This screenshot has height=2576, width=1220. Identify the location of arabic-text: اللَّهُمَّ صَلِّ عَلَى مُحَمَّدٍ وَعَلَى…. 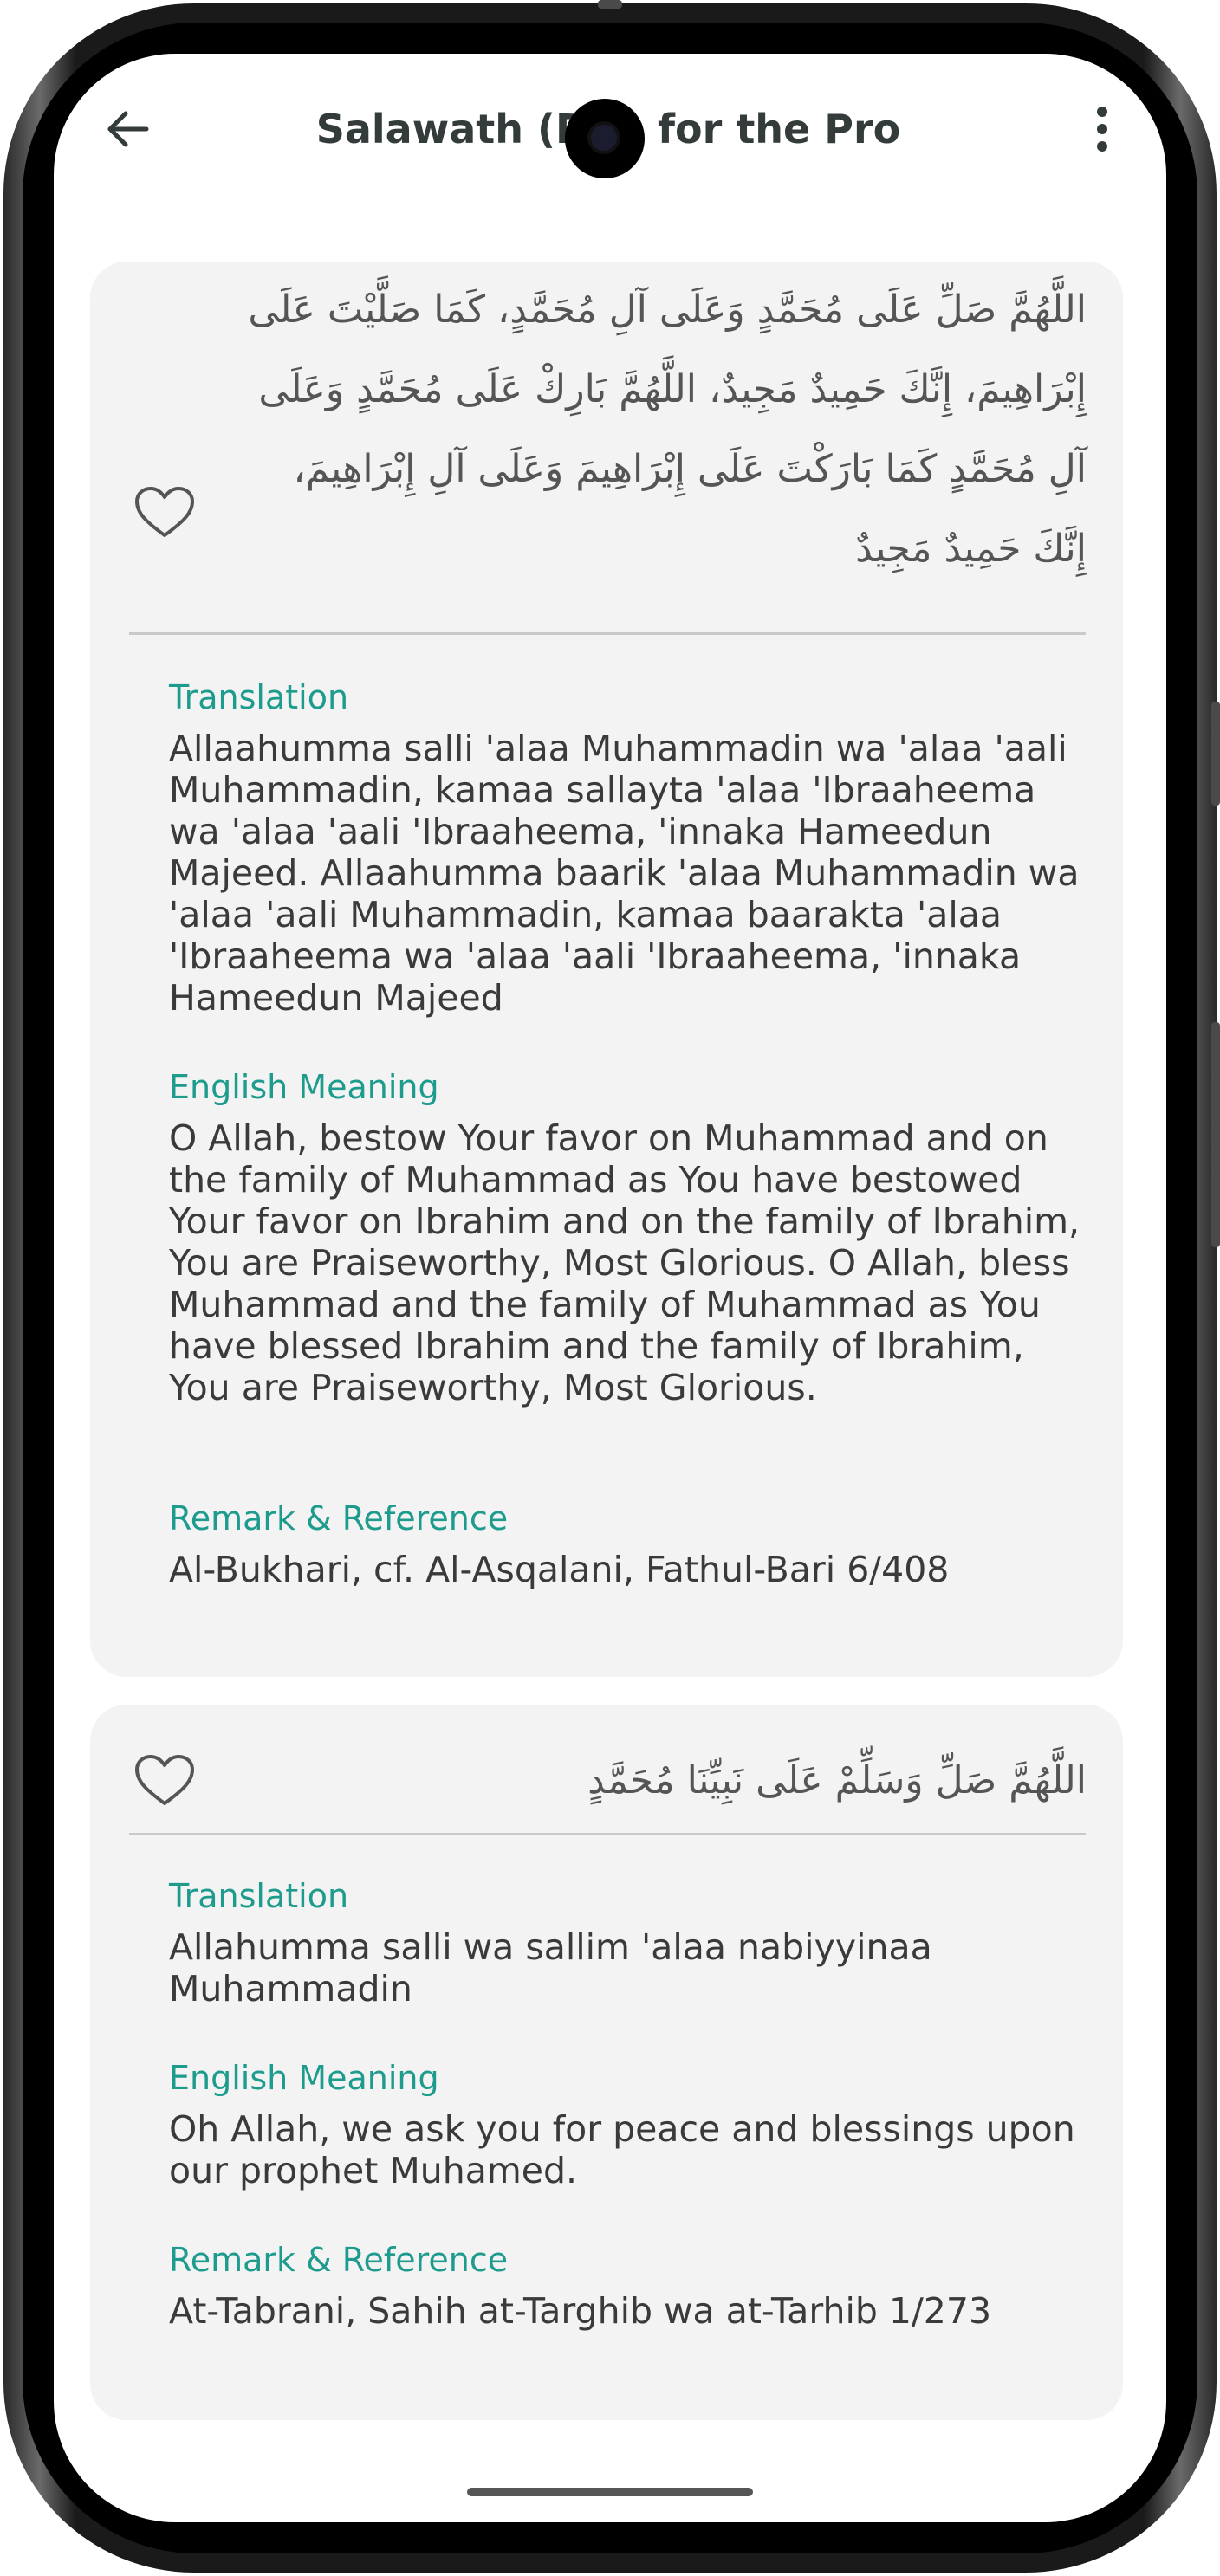
(667, 429).